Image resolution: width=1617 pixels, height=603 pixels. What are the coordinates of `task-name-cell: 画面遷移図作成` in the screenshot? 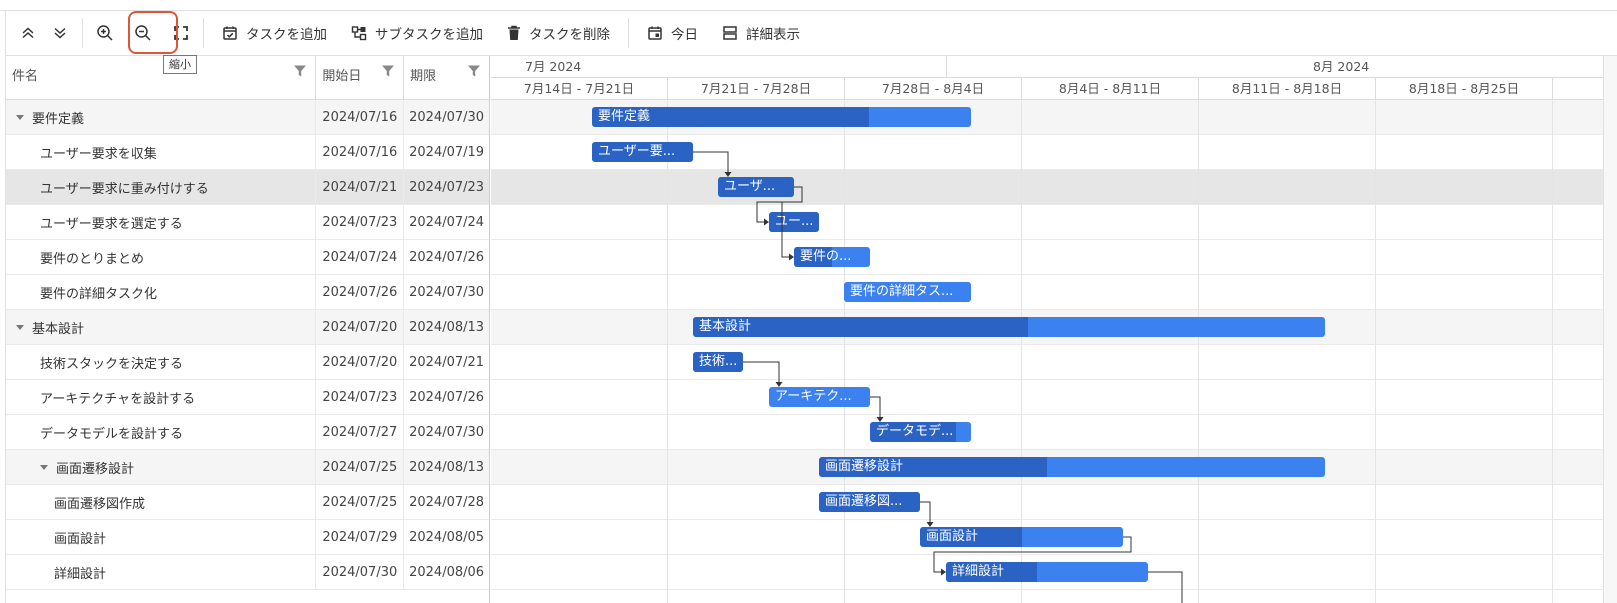 It's located at (161, 502).